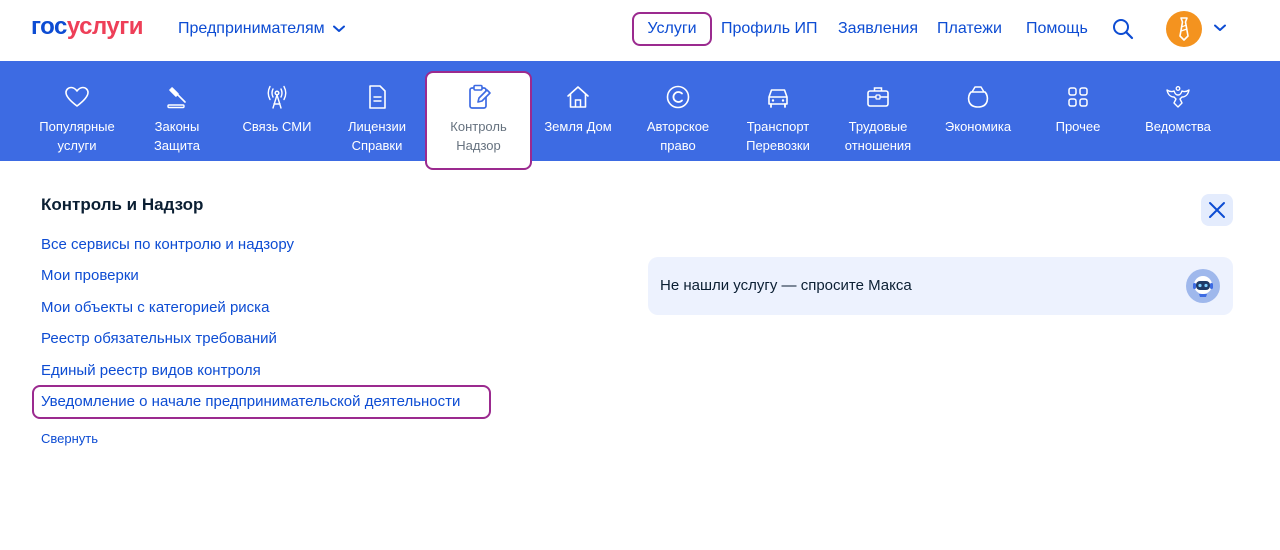  Describe the element at coordinates (1078, 111) in the screenshot. I see `category-other: Прочее` at that location.